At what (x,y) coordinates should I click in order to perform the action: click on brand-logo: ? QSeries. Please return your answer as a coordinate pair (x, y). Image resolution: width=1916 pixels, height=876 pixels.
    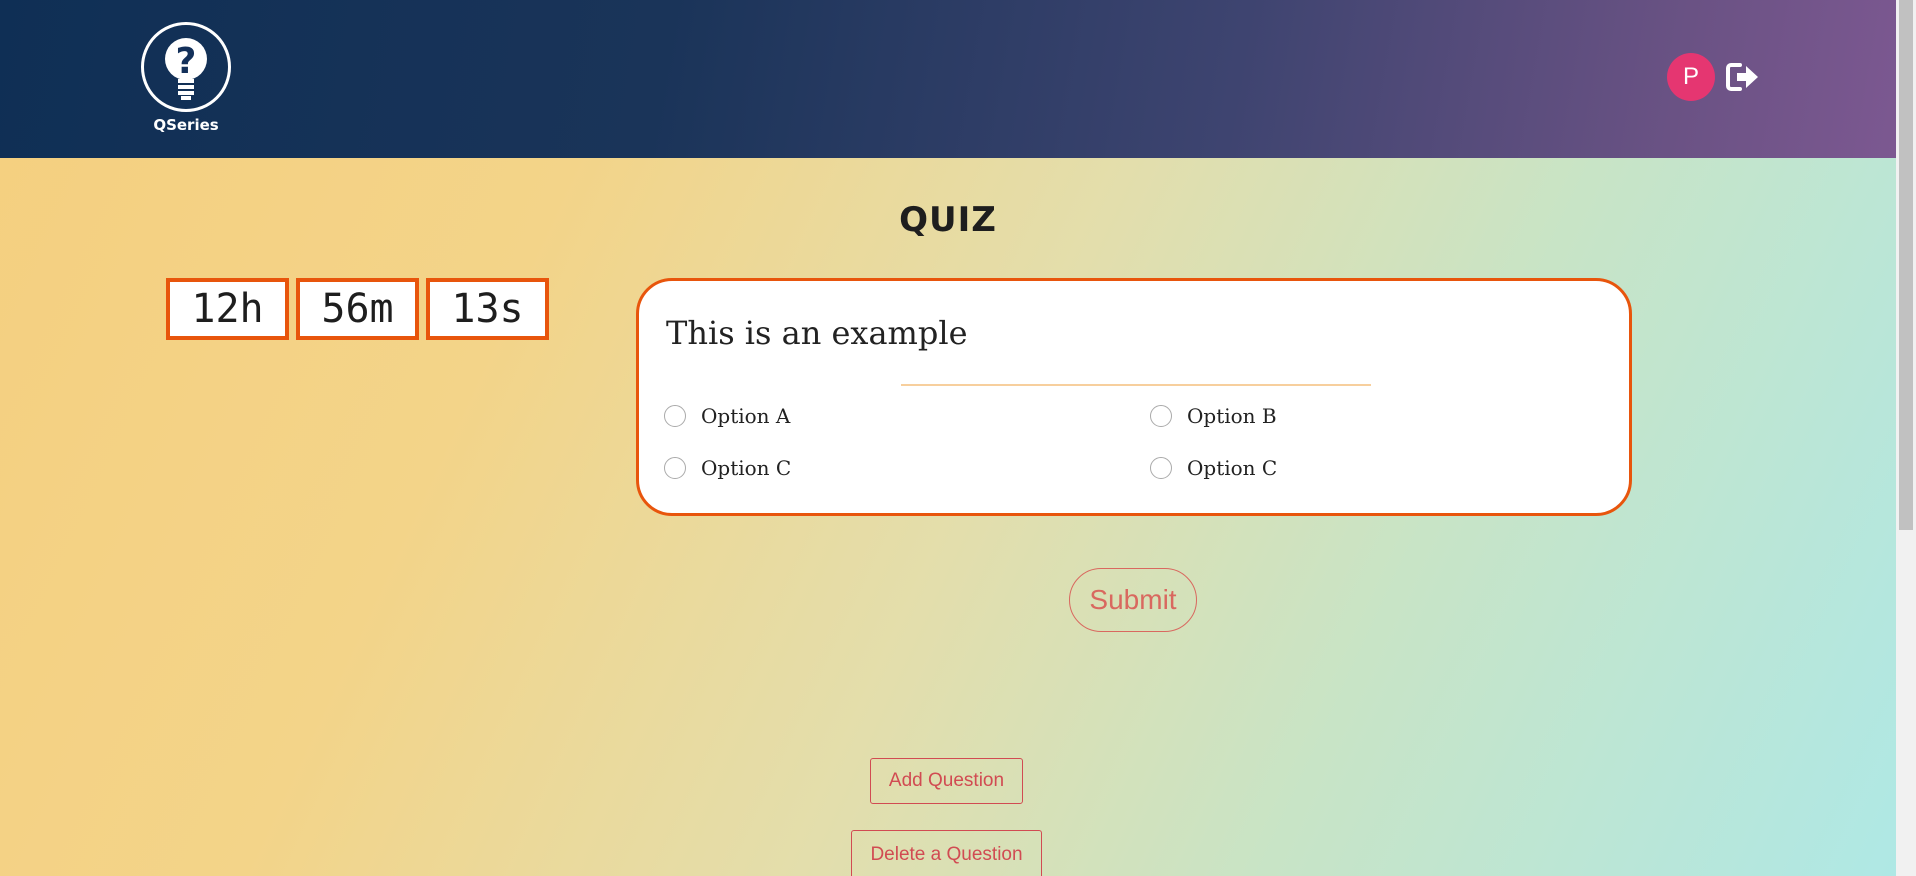
    Looking at the image, I should click on (186, 78).